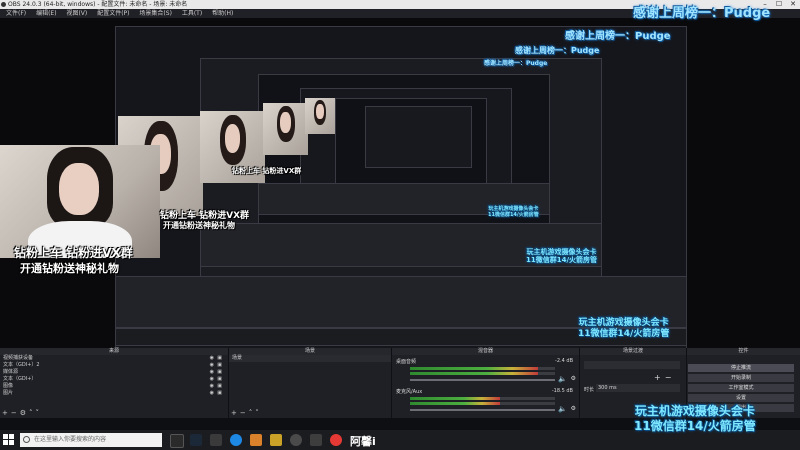  Describe the element at coordinates (16, 13) in the screenshot. I see `menu-file: 文件(F)` at that location.